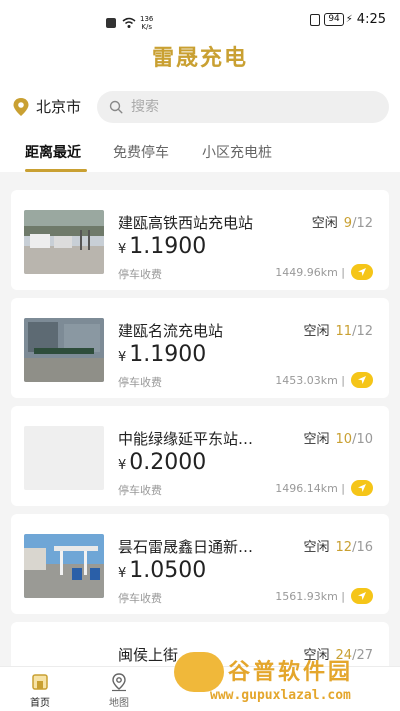  I want to click on app-title: 雷晟充电, so click(199, 58).